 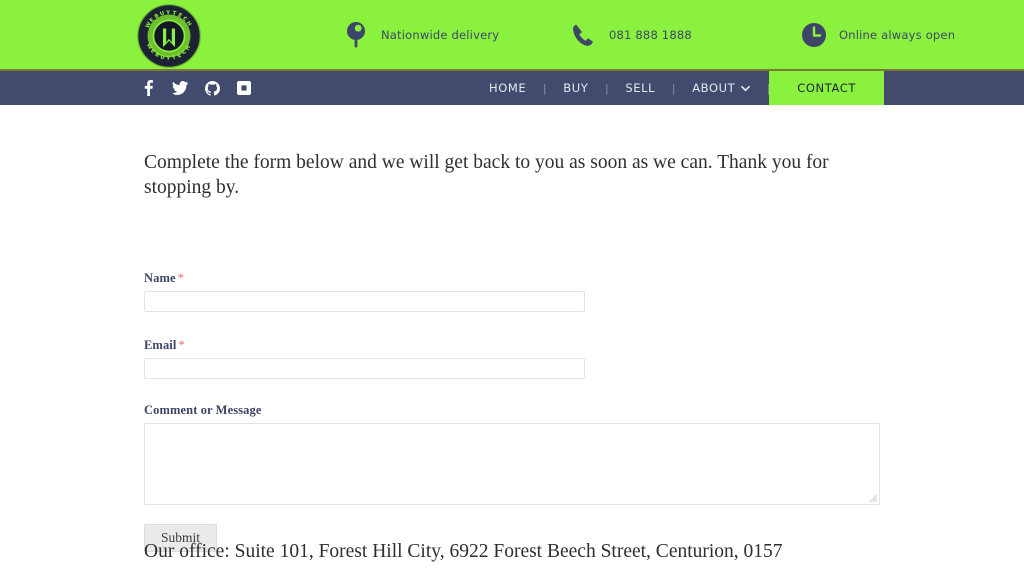 I want to click on header-info-phone: 081 888 1888, so click(x=631, y=35).